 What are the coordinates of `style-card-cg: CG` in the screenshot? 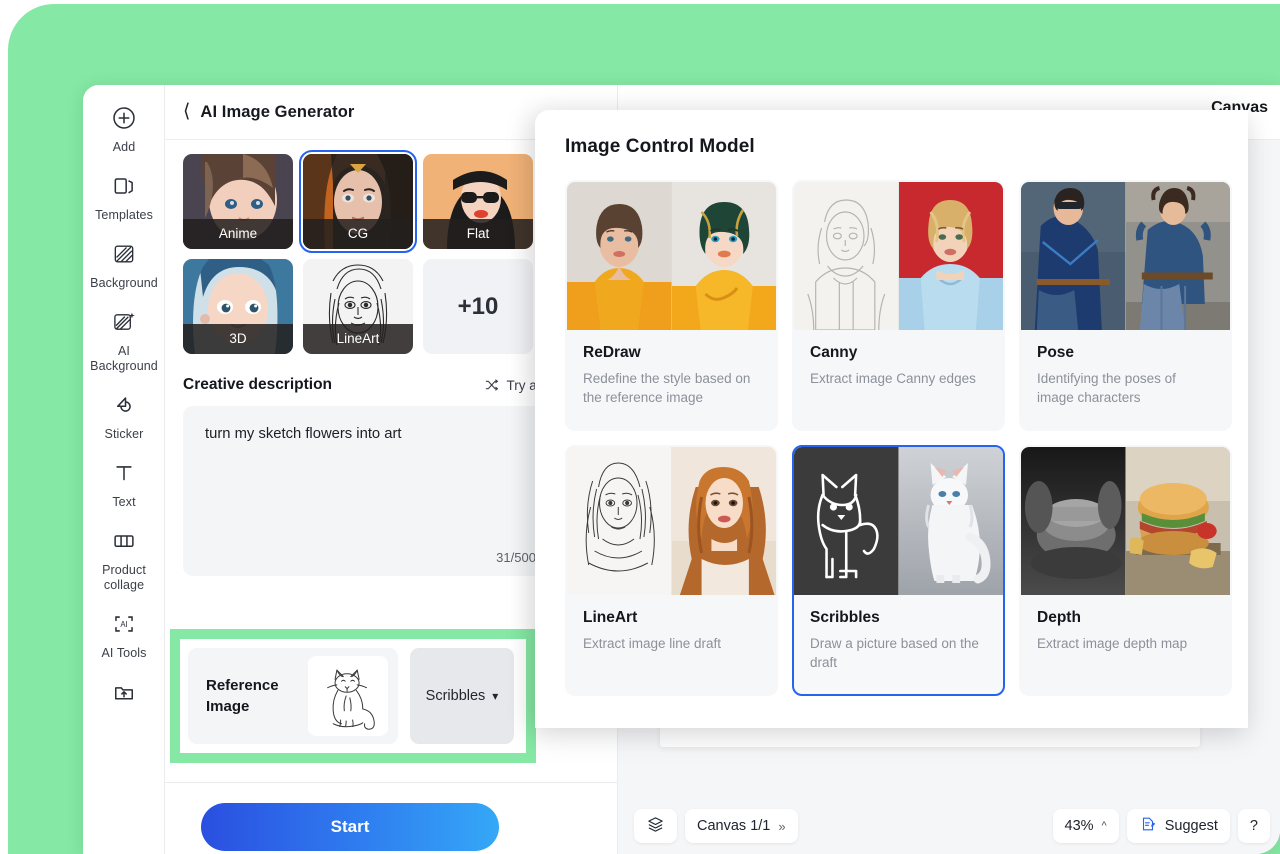 It's located at (358, 201).